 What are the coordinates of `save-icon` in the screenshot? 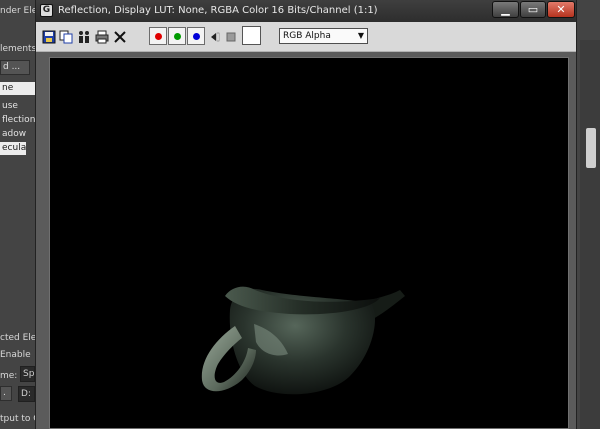 It's located at (49, 37).